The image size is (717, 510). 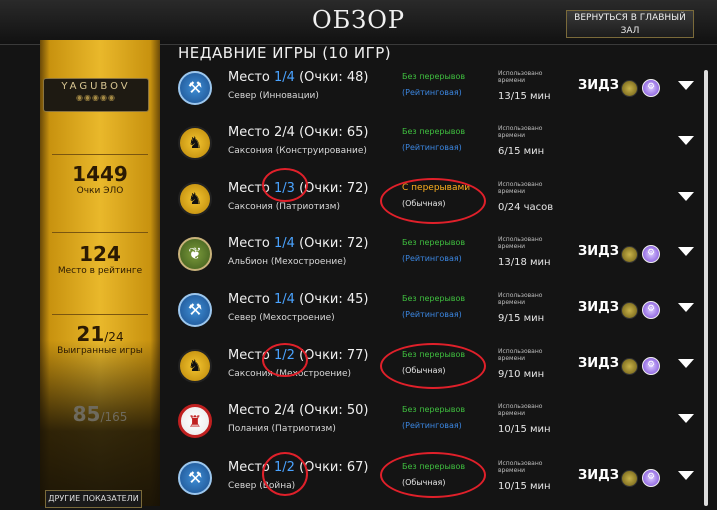 I want to click on place-value: 1/3, so click(x=284, y=188).